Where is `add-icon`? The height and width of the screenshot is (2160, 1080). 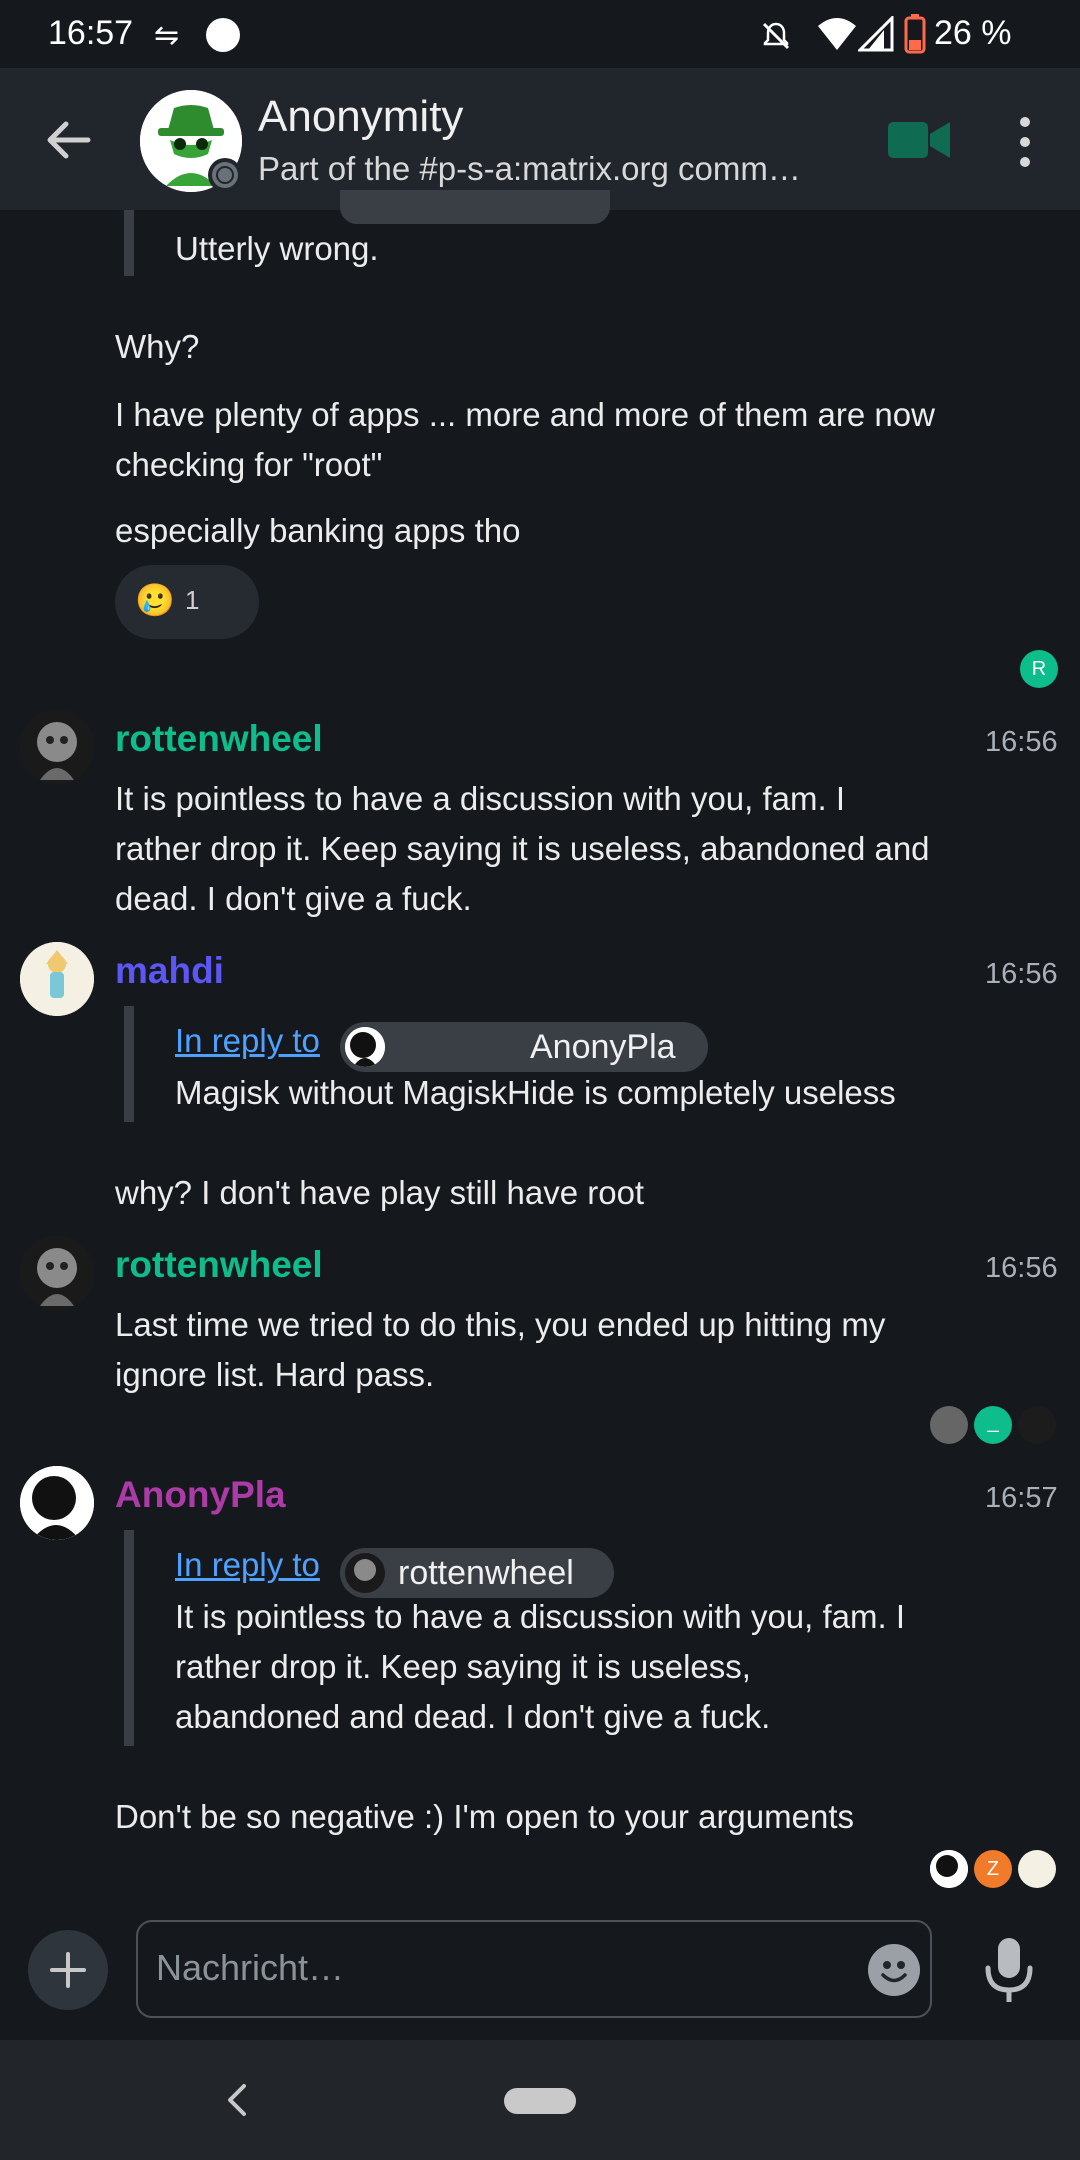 add-icon is located at coordinates (68, 1970).